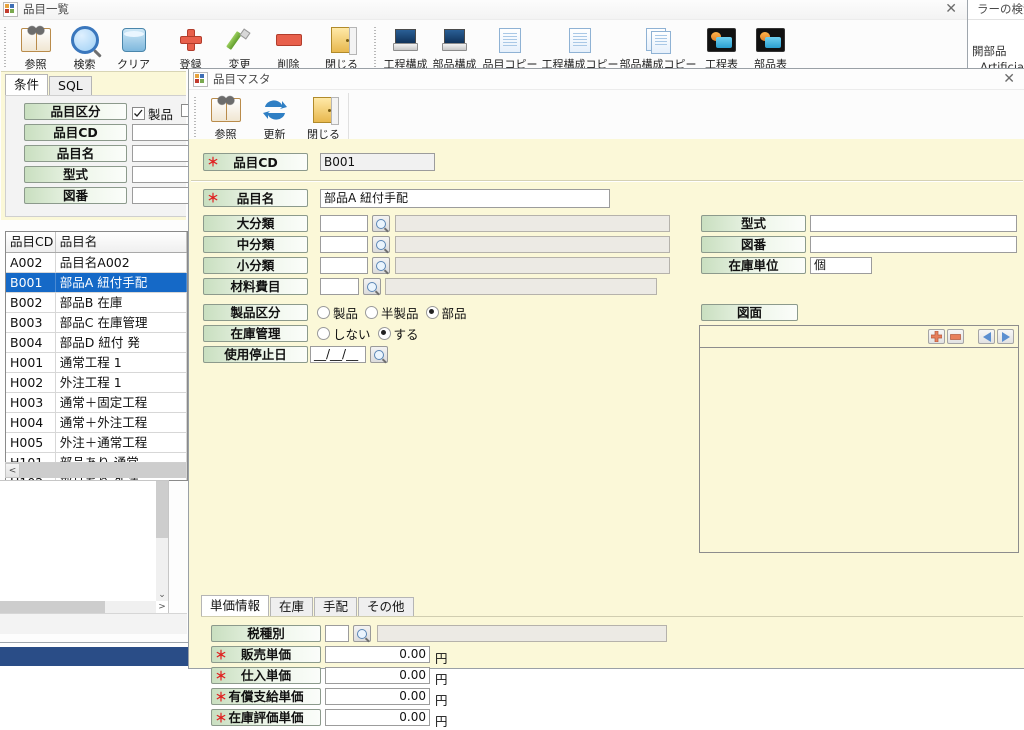 The image size is (1024, 730). What do you see at coordinates (379, 354) in the screenshot?
I see `search-icon-stop-date` at bounding box center [379, 354].